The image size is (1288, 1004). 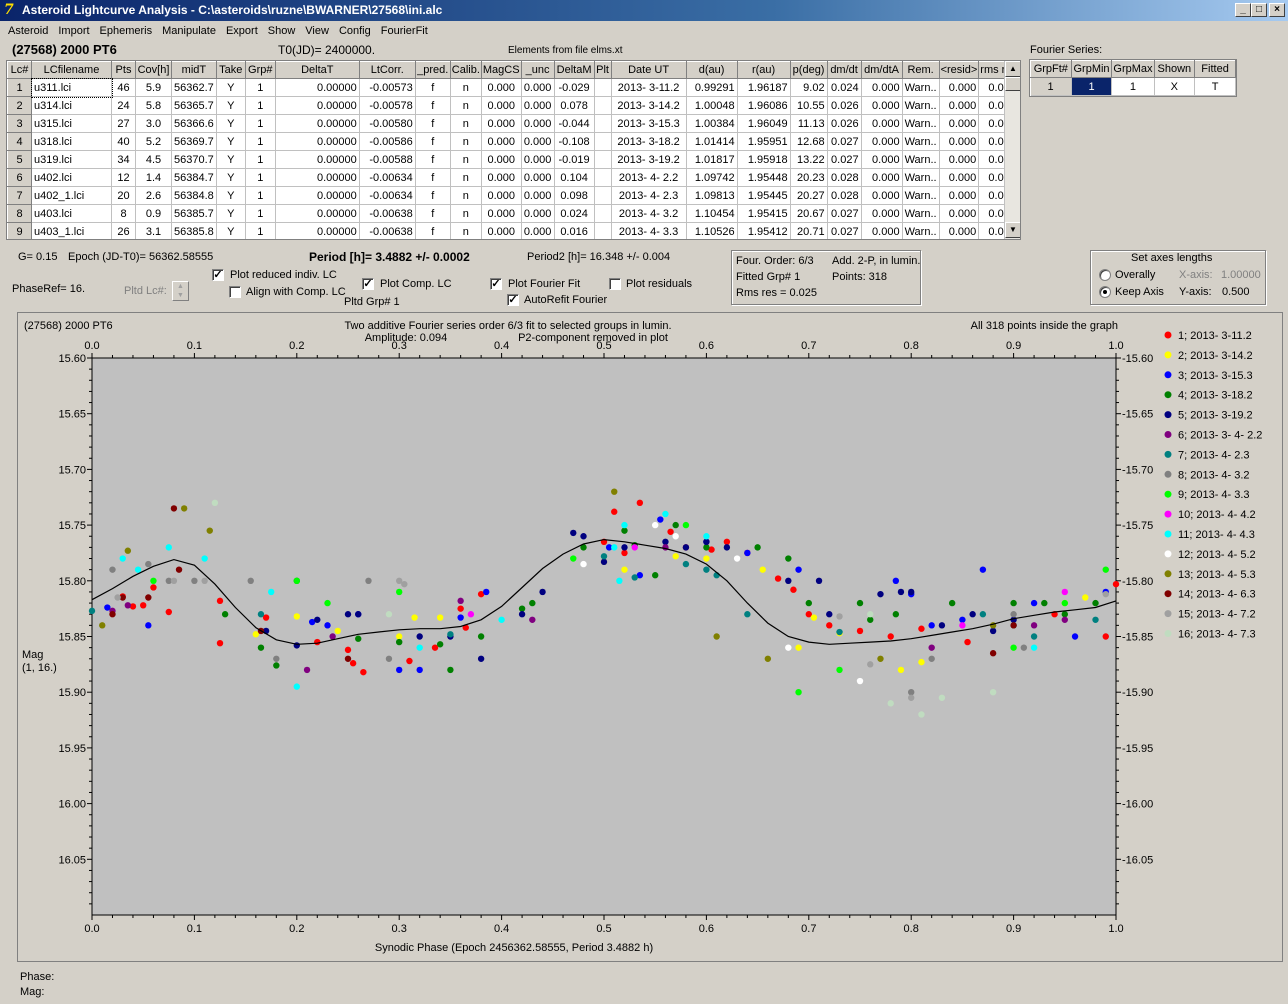 I want to click on table-cell: 1.95415, so click(x=764, y=213).